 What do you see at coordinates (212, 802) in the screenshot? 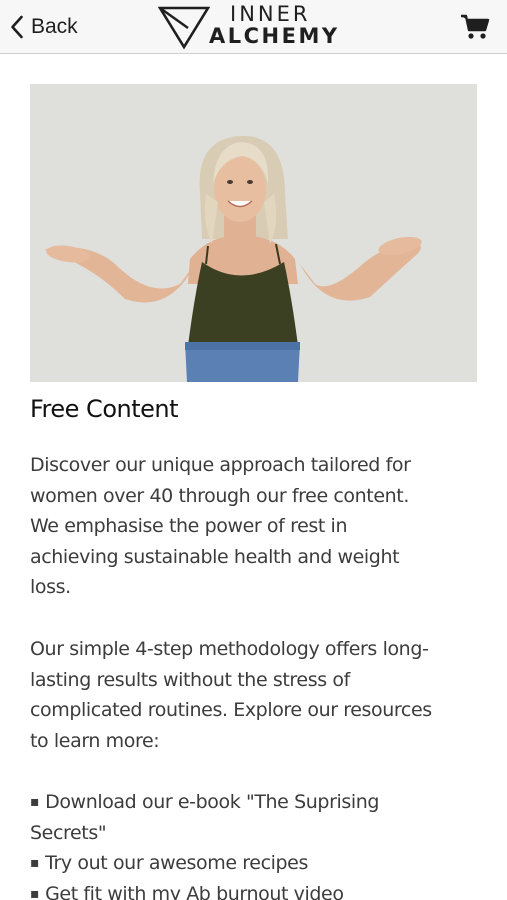
I see `list-item-text: Download our e-book "The Suprising` at bounding box center [212, 802].